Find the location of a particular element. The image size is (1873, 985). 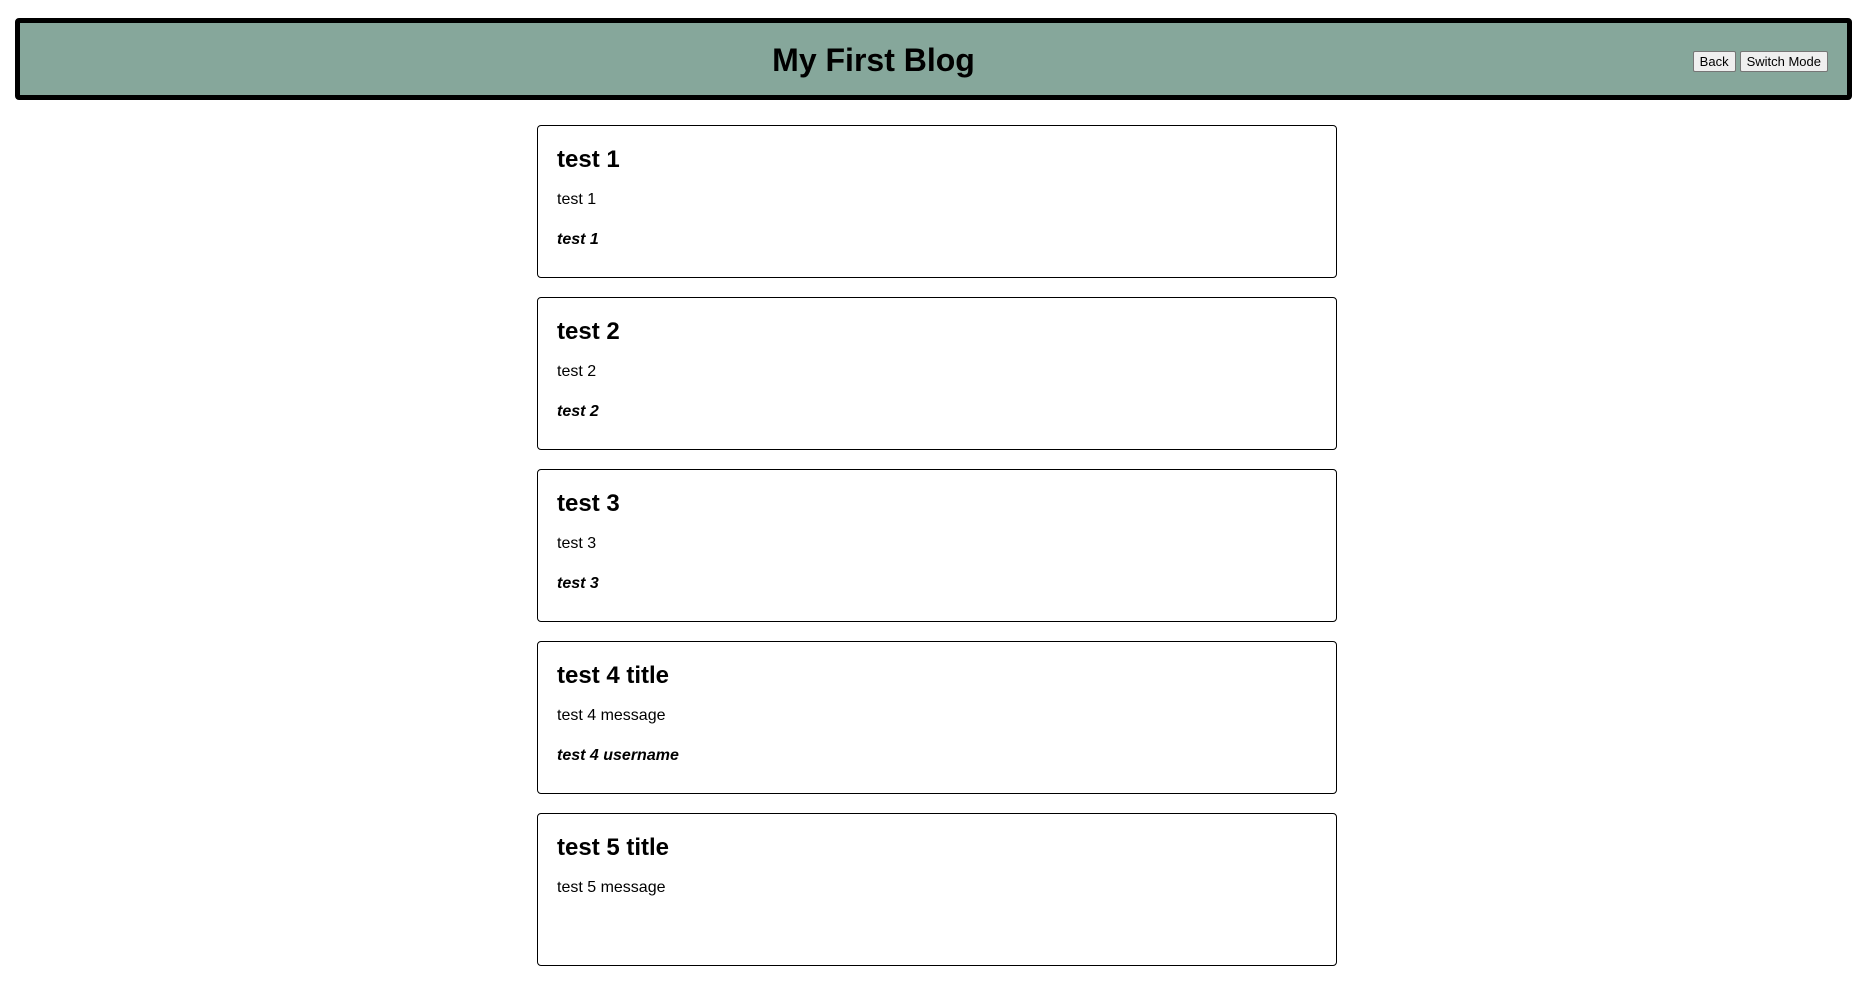

post-title: test 4 title is located at coordinates (613, 675).